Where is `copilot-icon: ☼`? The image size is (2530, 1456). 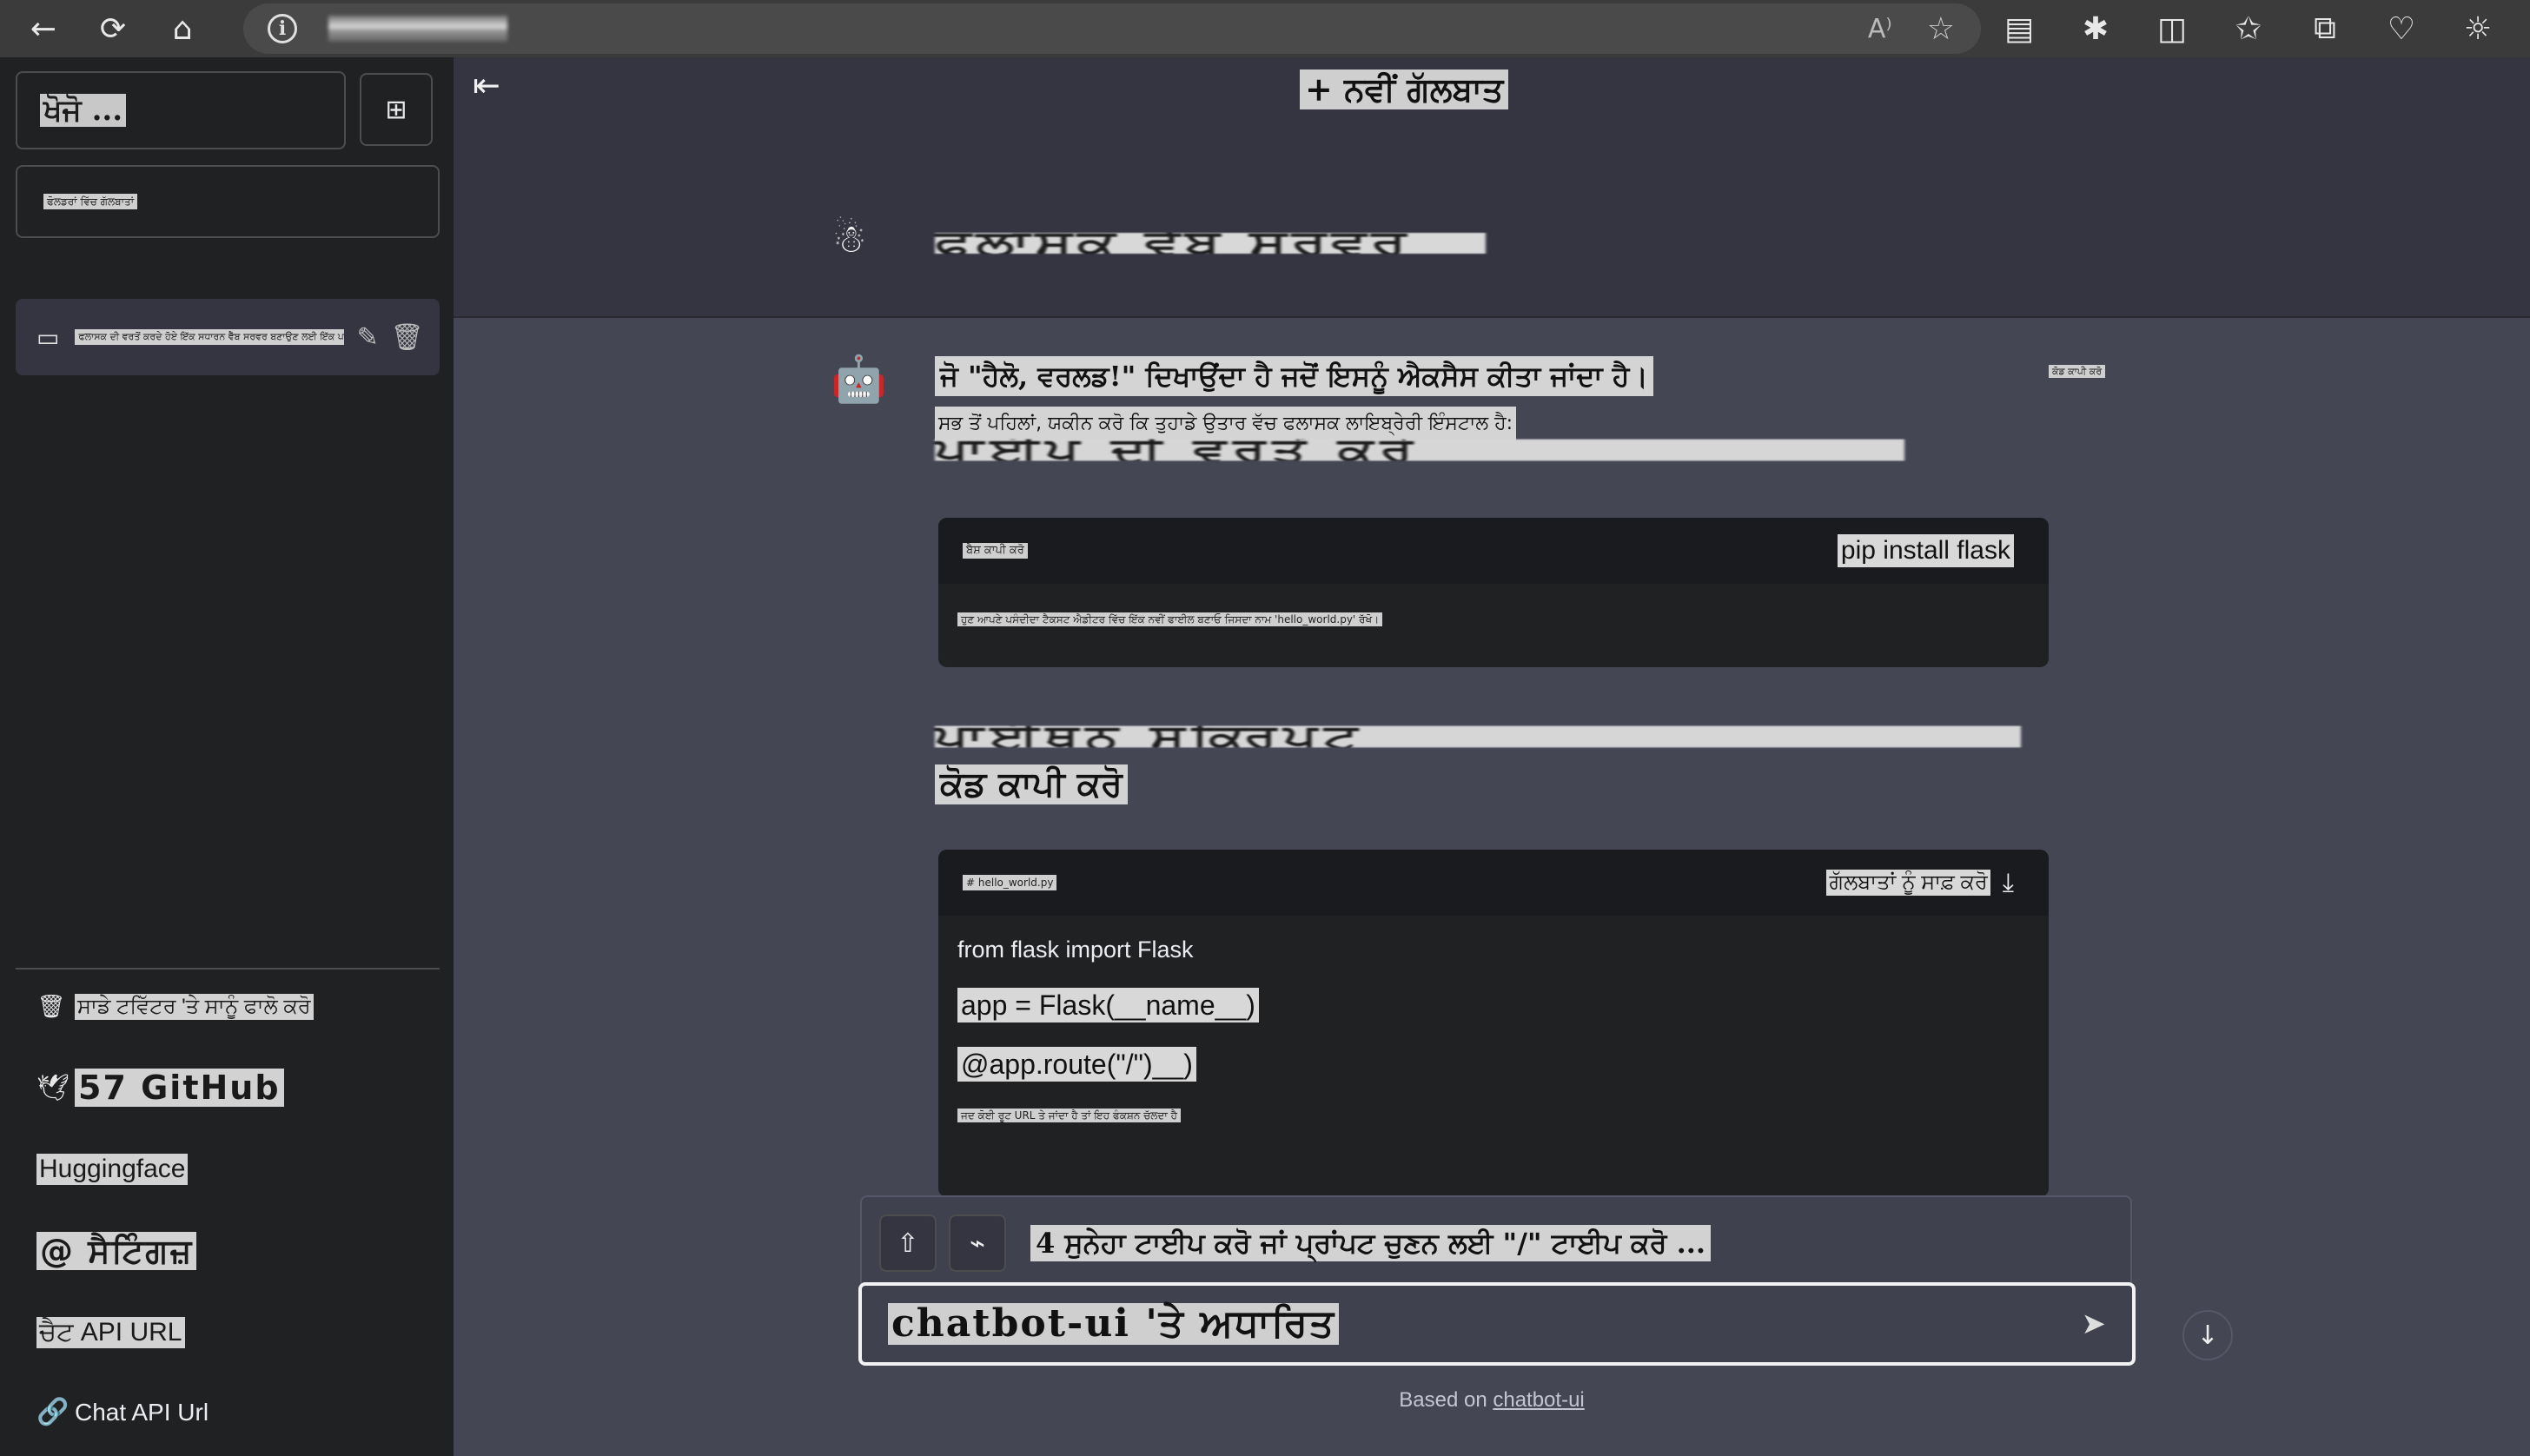 copilot-icon: ☼ is located at coordinates (2478, 29).